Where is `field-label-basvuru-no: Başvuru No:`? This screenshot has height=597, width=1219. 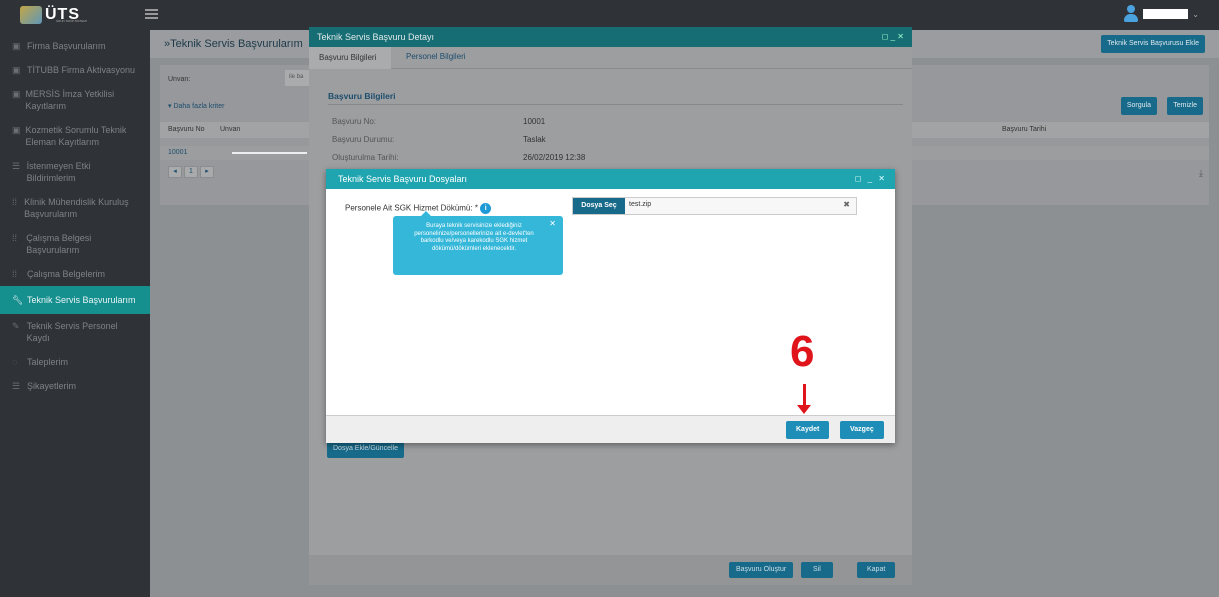
field-label-basvuru-no: Başvuru No: is located at coordinates (354, 121).